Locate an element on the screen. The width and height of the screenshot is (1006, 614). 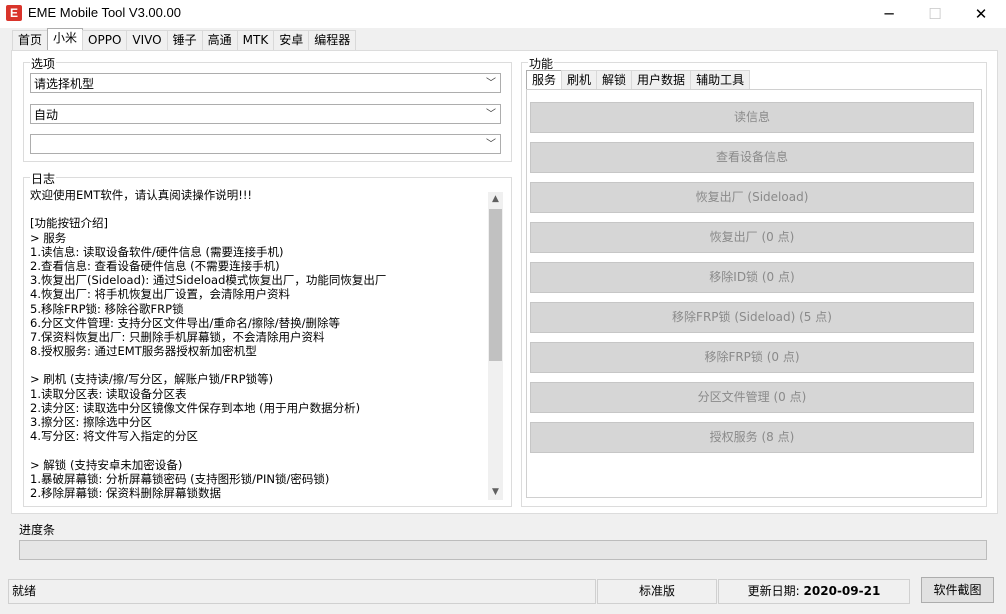
app-logo-icon: E is located at coordinates (14, 13).